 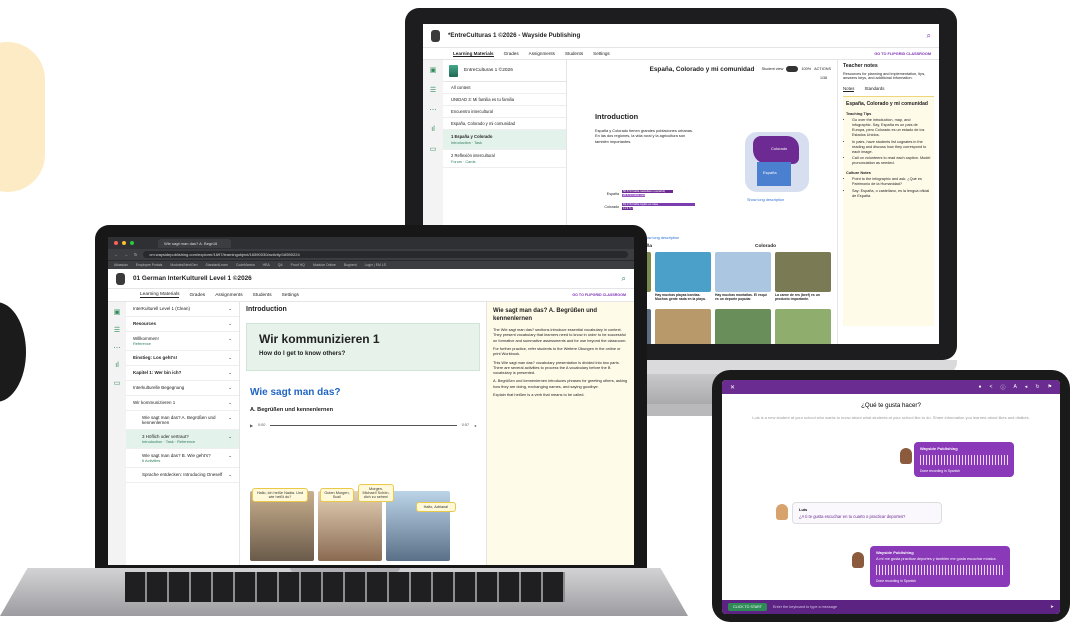 I want to click on sidebar-item: España, Colorado y mi comunidad, so click(x=504, y=124).